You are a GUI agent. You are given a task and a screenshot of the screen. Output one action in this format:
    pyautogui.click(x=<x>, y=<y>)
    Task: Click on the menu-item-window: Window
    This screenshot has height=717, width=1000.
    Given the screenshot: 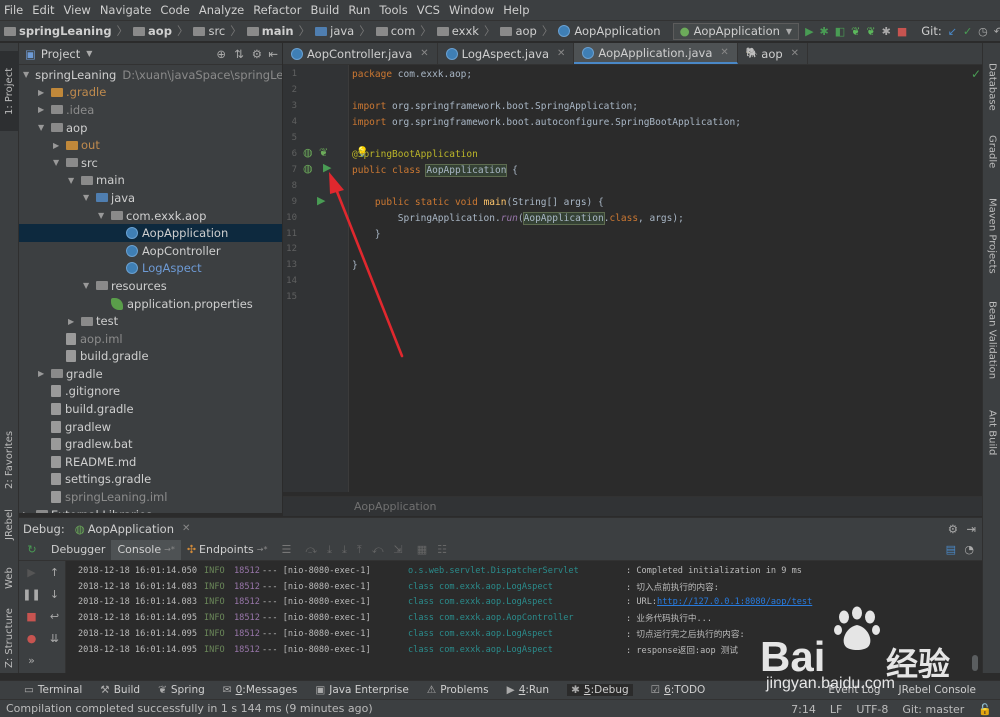 What is the action you would take?
    pyautogui.click(x=471, y=10)
    